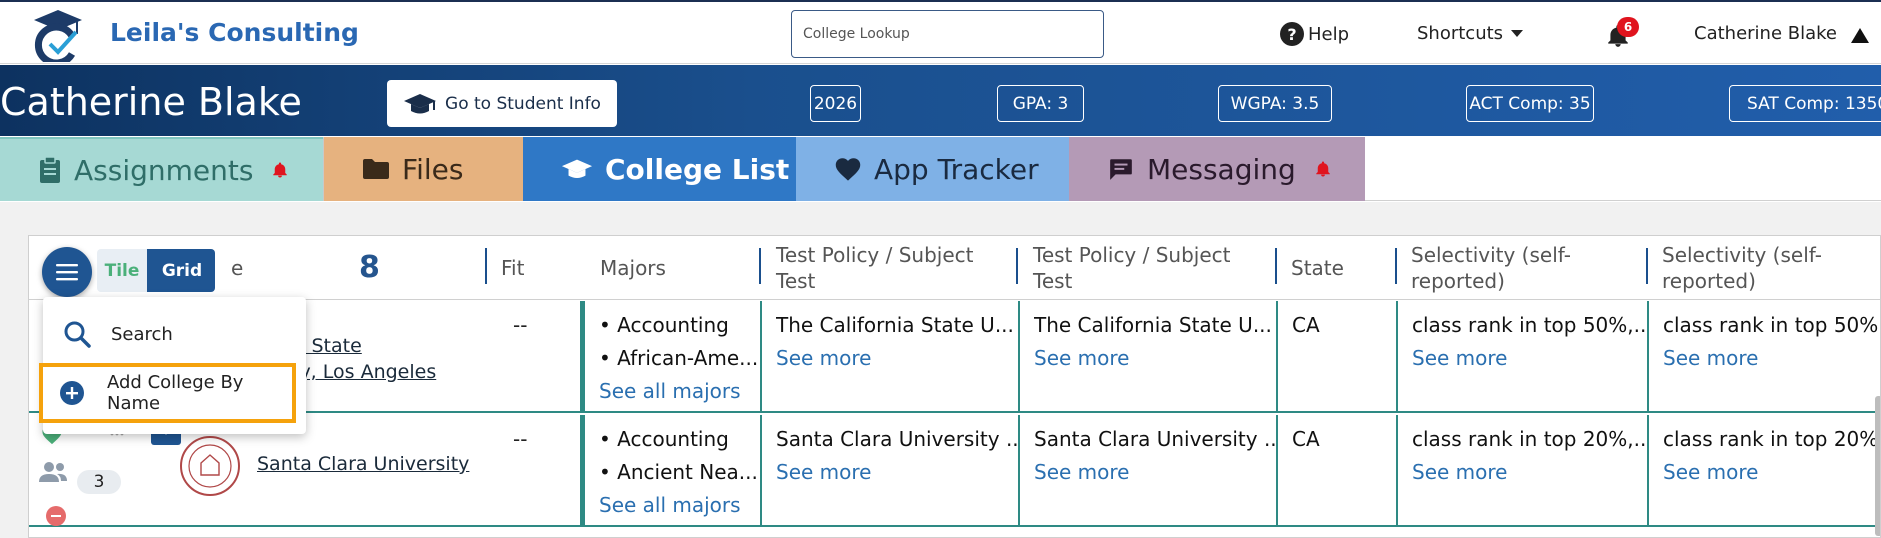 The width and height of the screenshot is (1881, 538). I want to click on caret-down-icon, so click(1517, 33).